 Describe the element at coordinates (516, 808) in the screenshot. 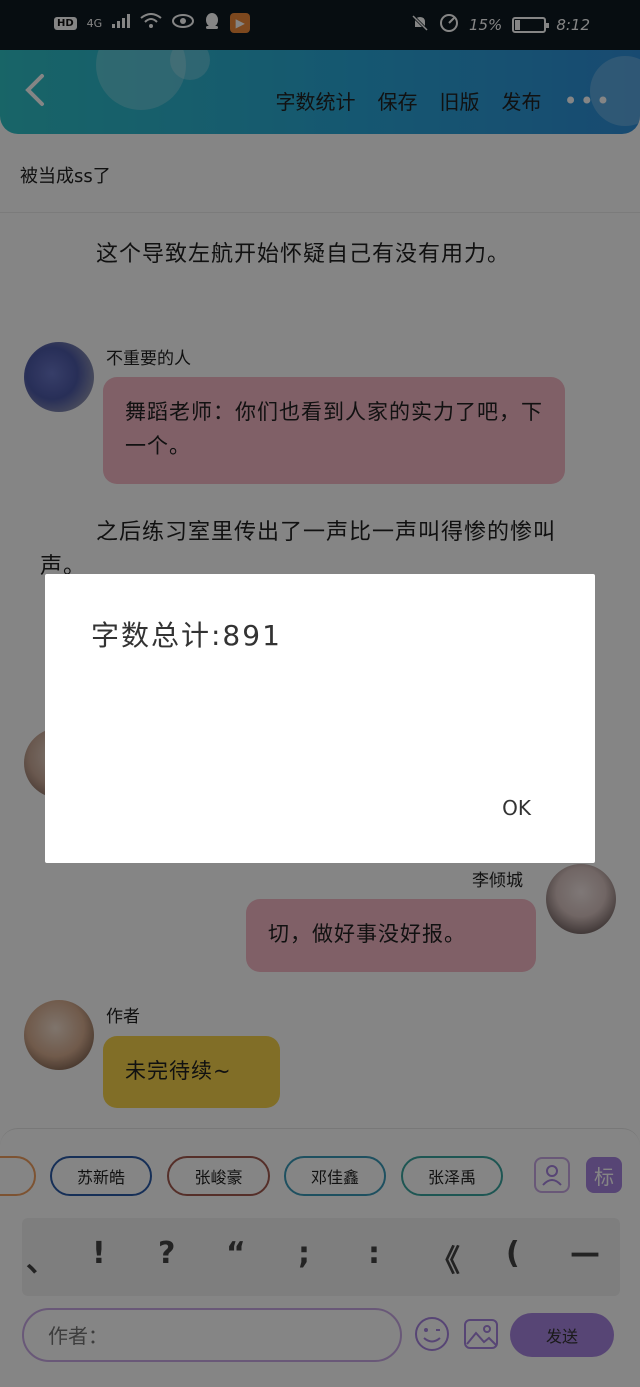

I see `ok-button: OK` at that location.